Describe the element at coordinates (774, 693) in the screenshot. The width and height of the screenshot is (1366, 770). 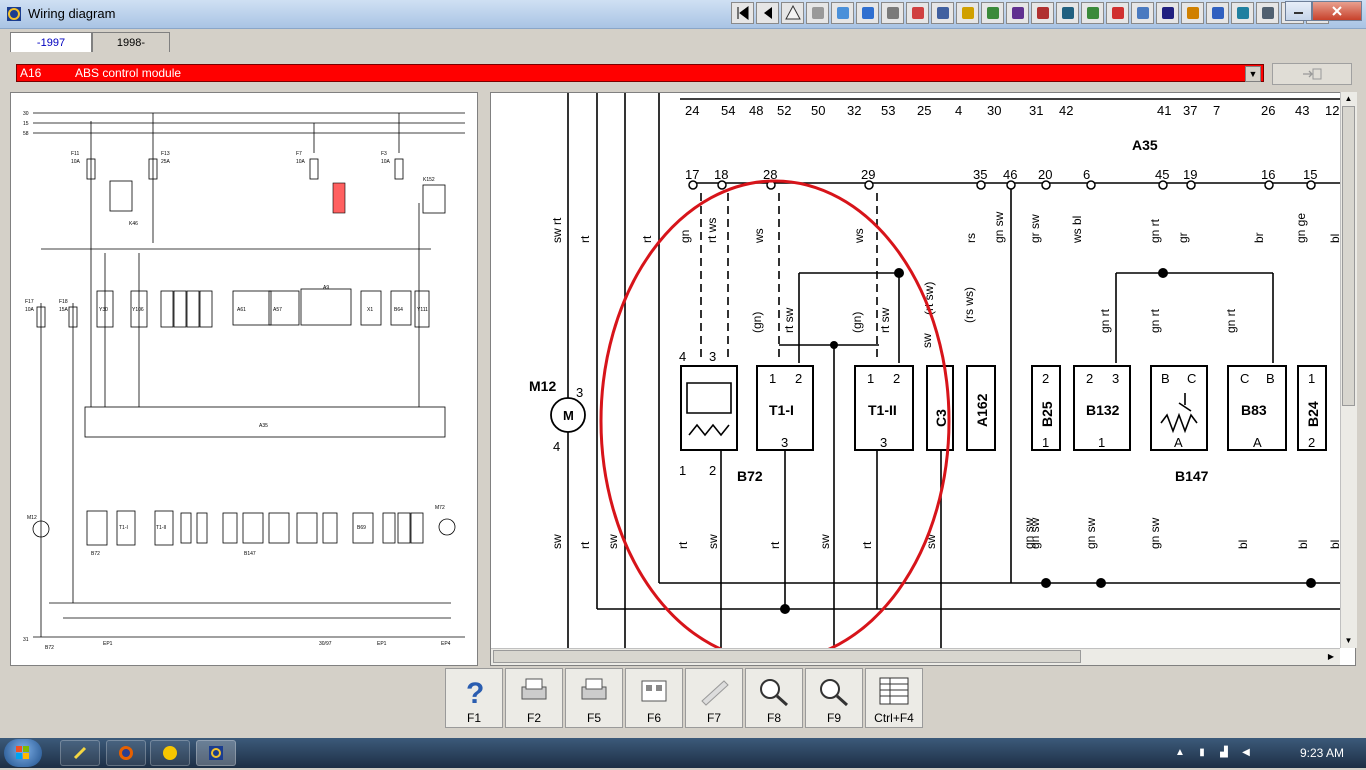
I see `zoom-in-icon` at that location.